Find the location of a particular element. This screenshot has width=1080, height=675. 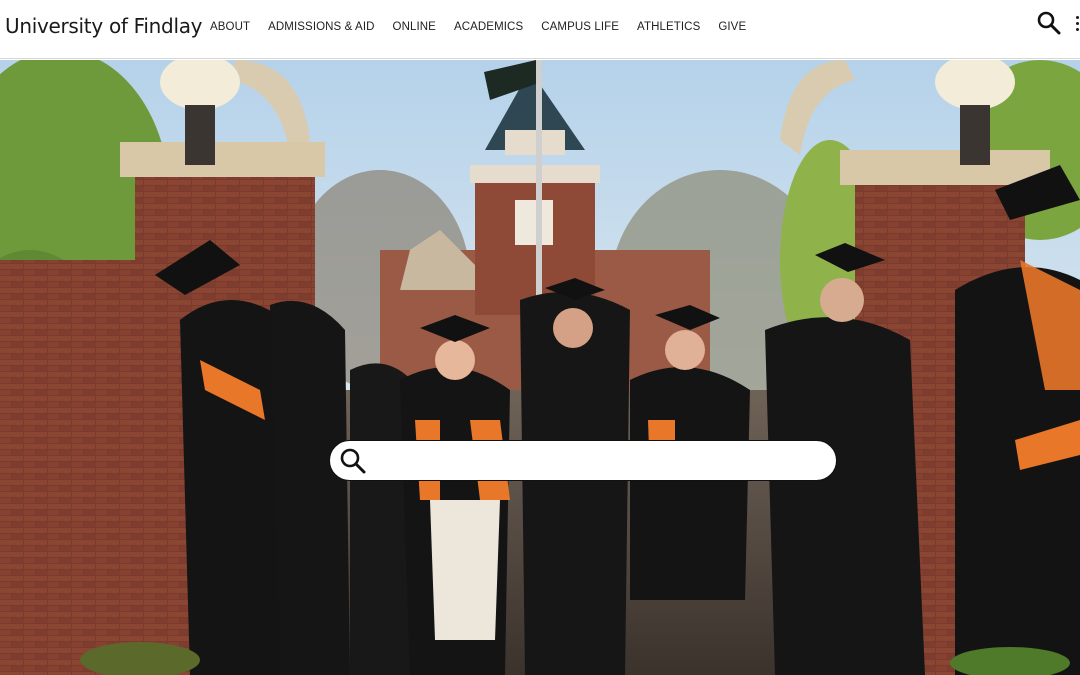

nav-item-academics: ACADEMICS is located at coordinates (488, 27).